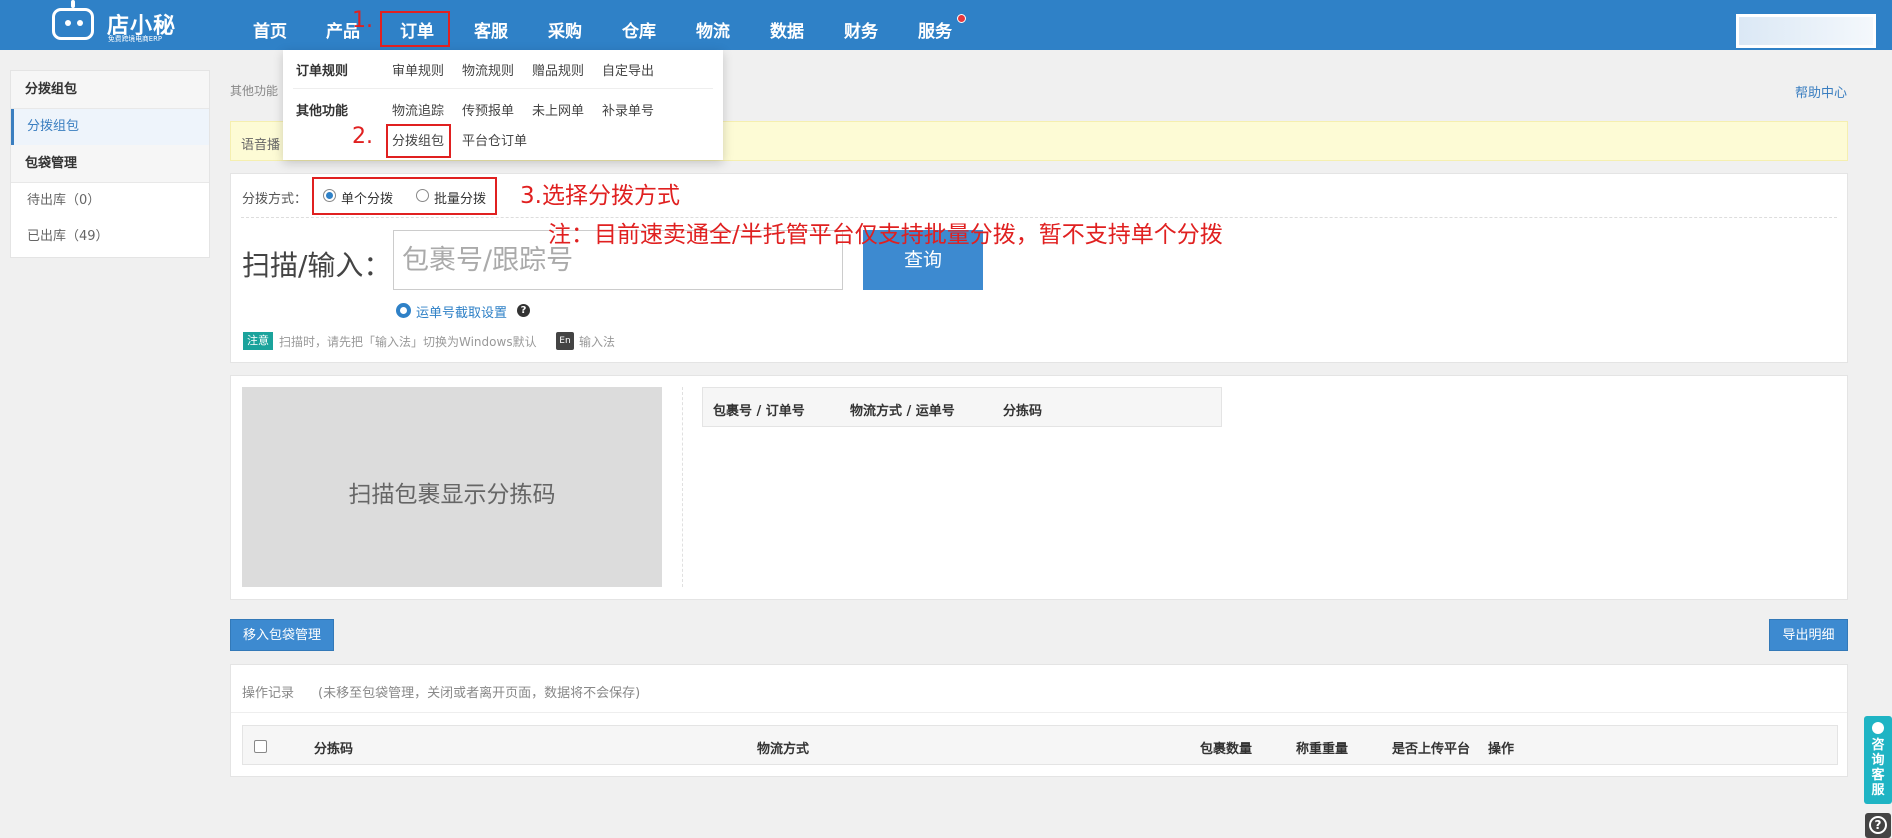 This screenshot has height=838, width=1892. Describe the element at coordinates (1322, 749) in the screenshot. I see `col-weight: 称重重量` at that location.